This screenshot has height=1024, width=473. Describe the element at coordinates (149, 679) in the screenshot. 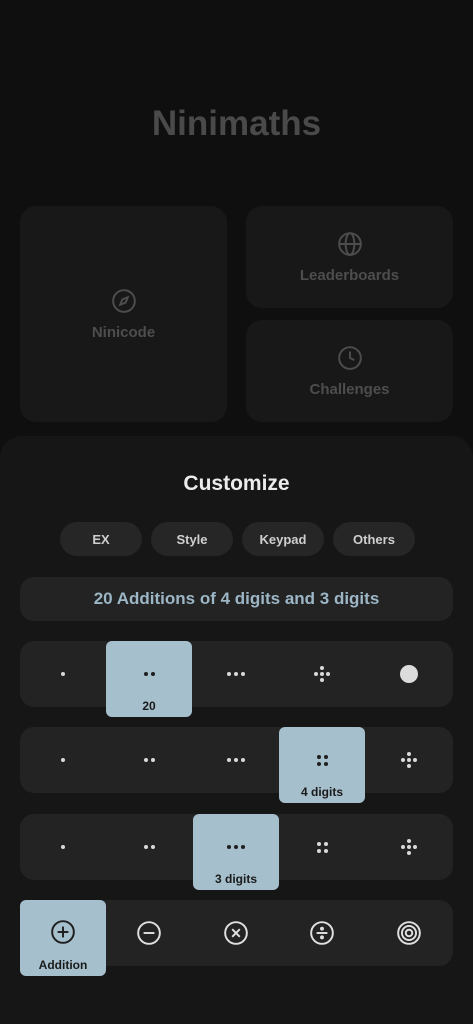

I see `count-option-2: 20` at that location.